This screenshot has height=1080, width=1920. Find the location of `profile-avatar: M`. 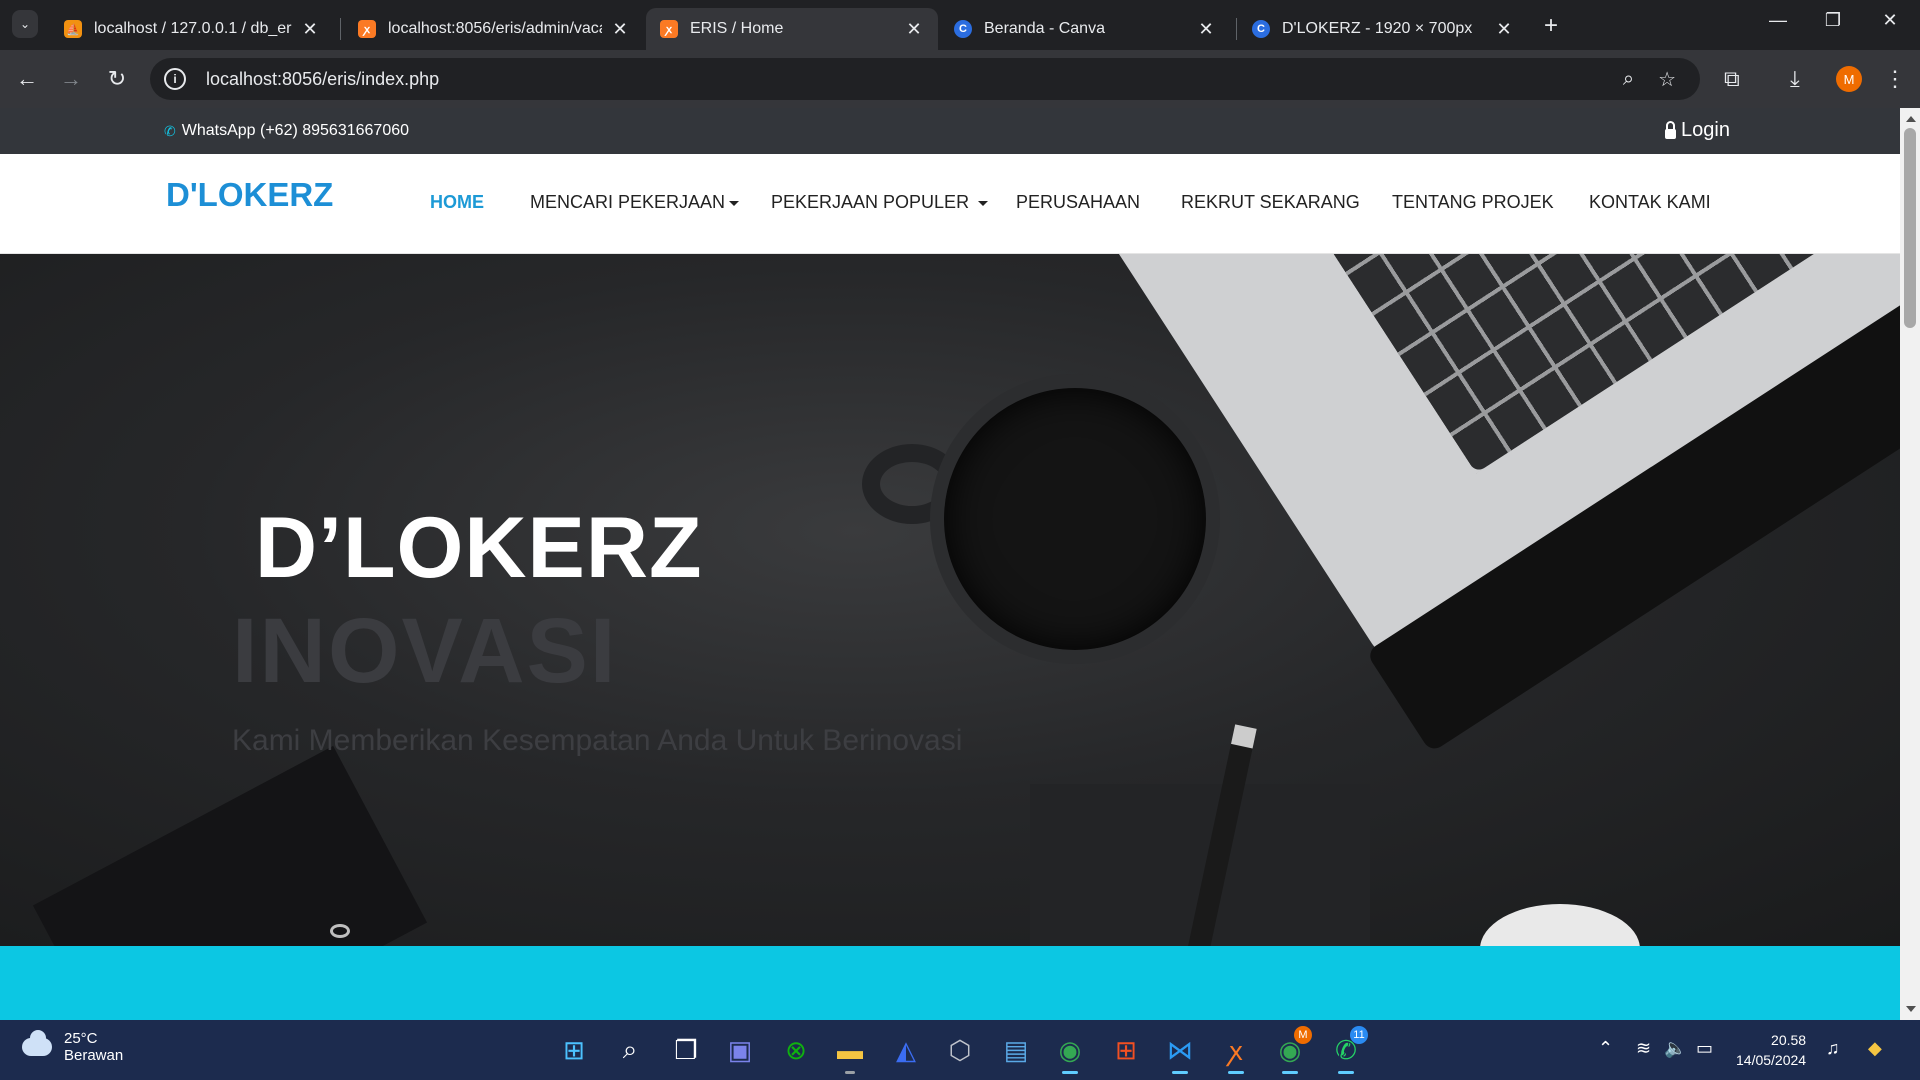

profile-avatar: M is located at coordinates (1849, 79).